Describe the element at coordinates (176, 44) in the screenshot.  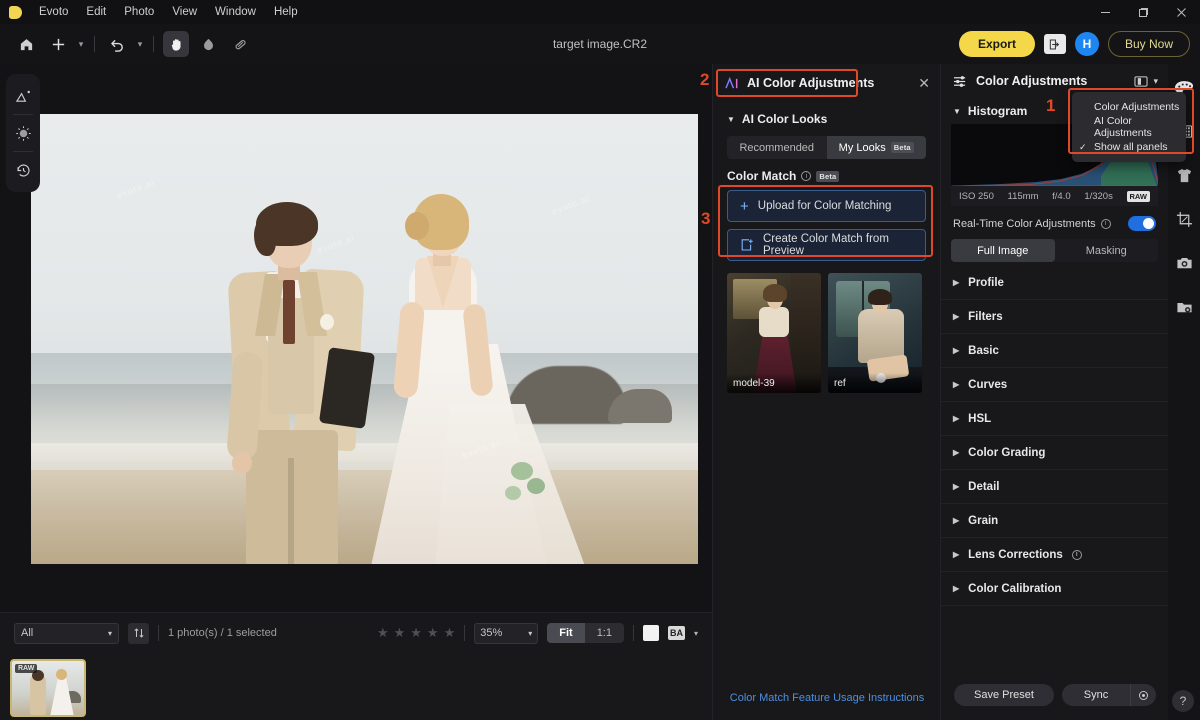
I see `hand-tool-icon` at that location.